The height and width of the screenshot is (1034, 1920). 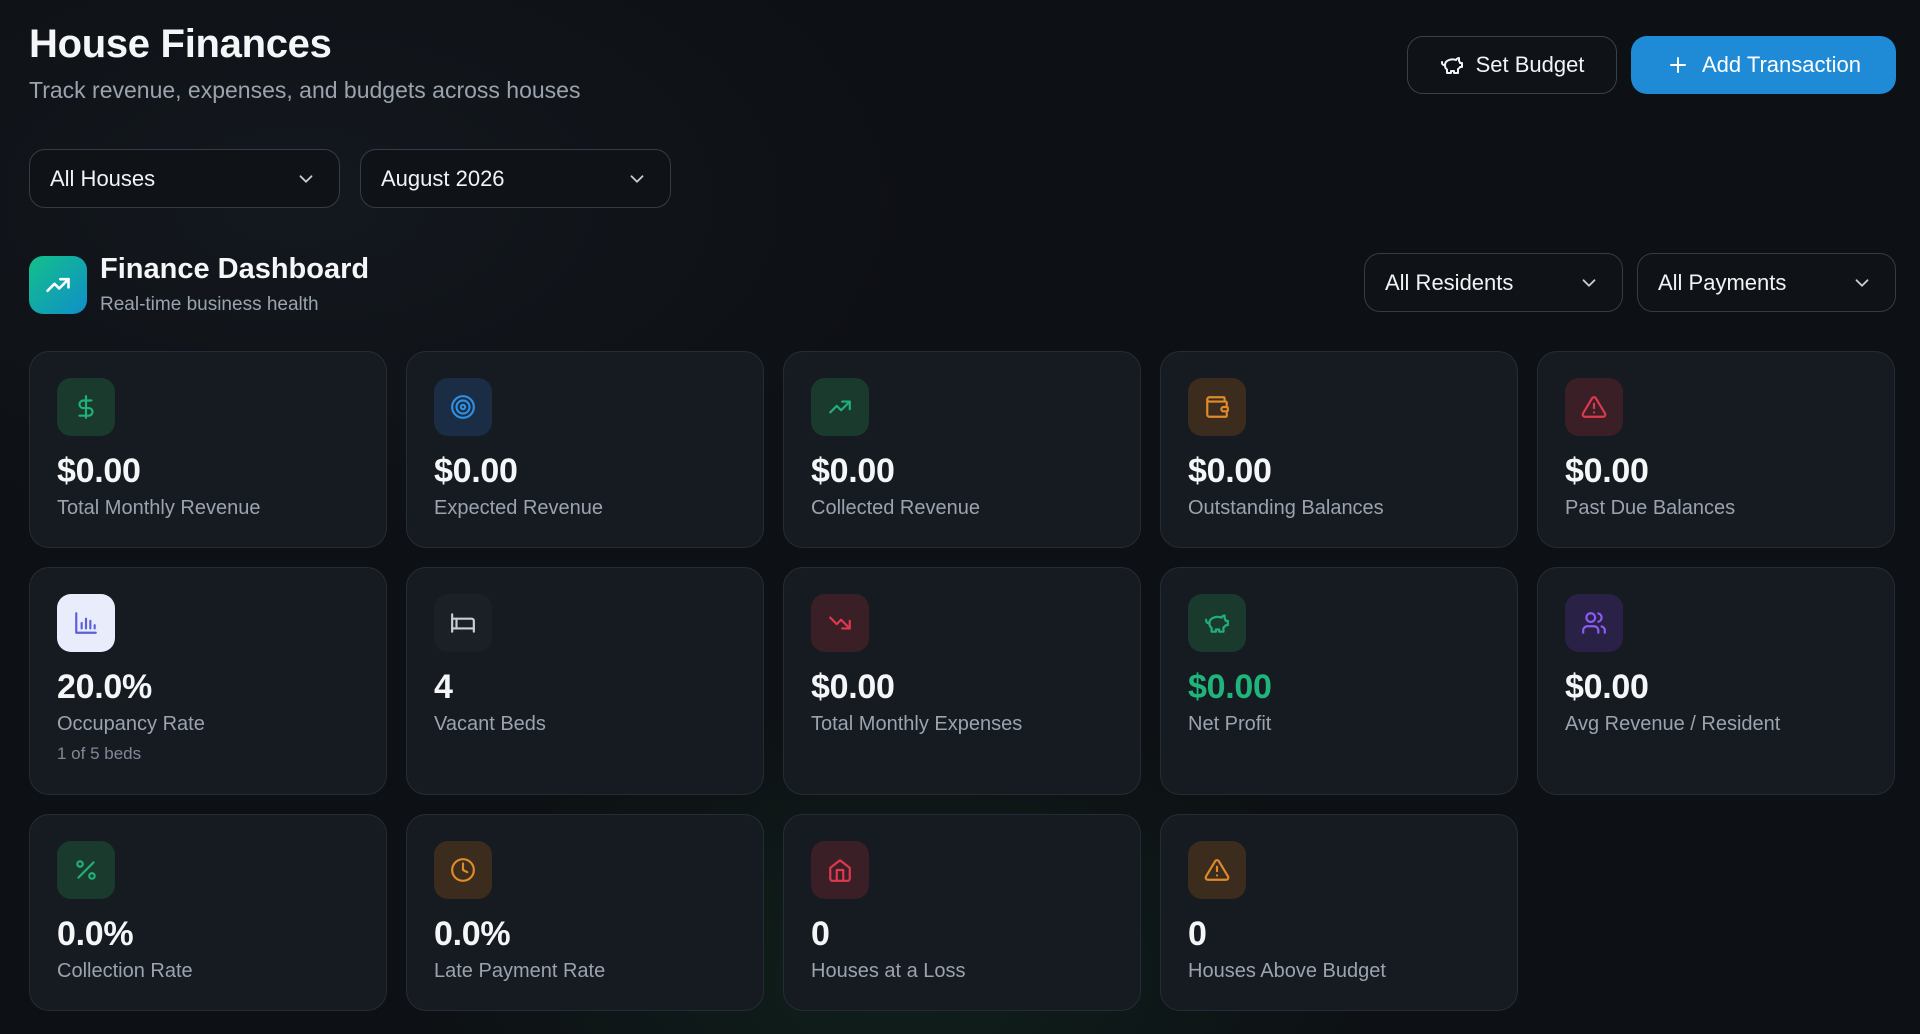 What do you see at coordinates (585, 912) in the screenshot?
I see `metric-card-late-payment-rate: 0.0% Late Payment Rate` at bounding box center [585, 912].